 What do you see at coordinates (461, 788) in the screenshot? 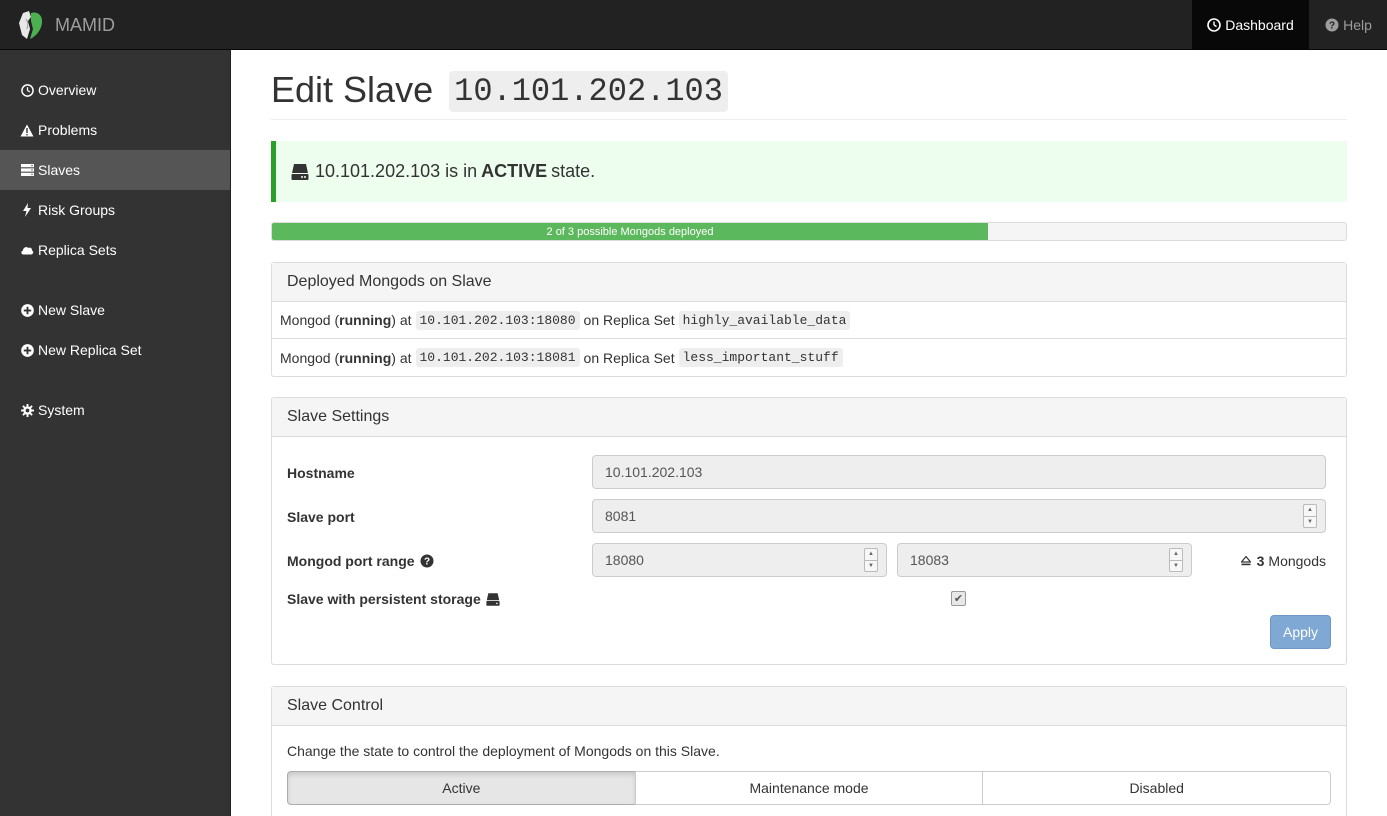
I see `state-active-button: Active` at bounding box center [461, 788].